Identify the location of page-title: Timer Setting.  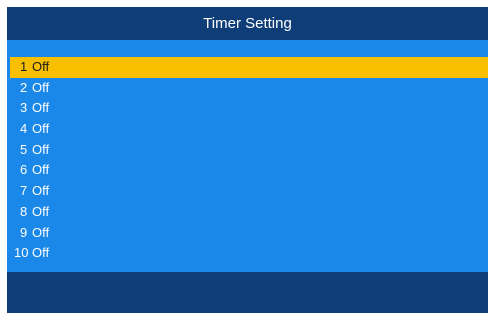
(247, 23).